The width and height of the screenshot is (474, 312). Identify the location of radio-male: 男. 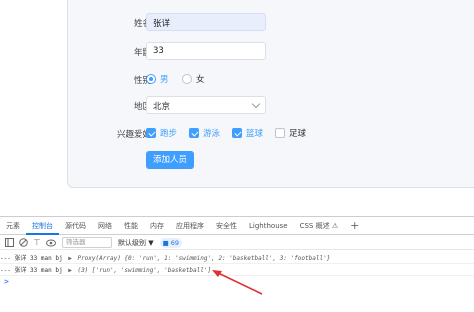
(157, 79).